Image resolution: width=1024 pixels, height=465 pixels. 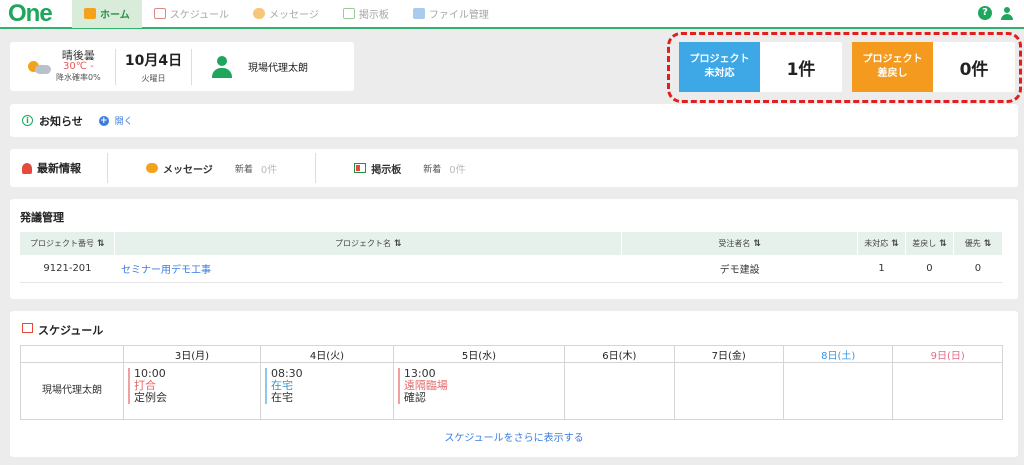 What do you see at coordinates (985, 13) in the screenshot?
I see `help-icon: ?` at bounding box center [985, 13].